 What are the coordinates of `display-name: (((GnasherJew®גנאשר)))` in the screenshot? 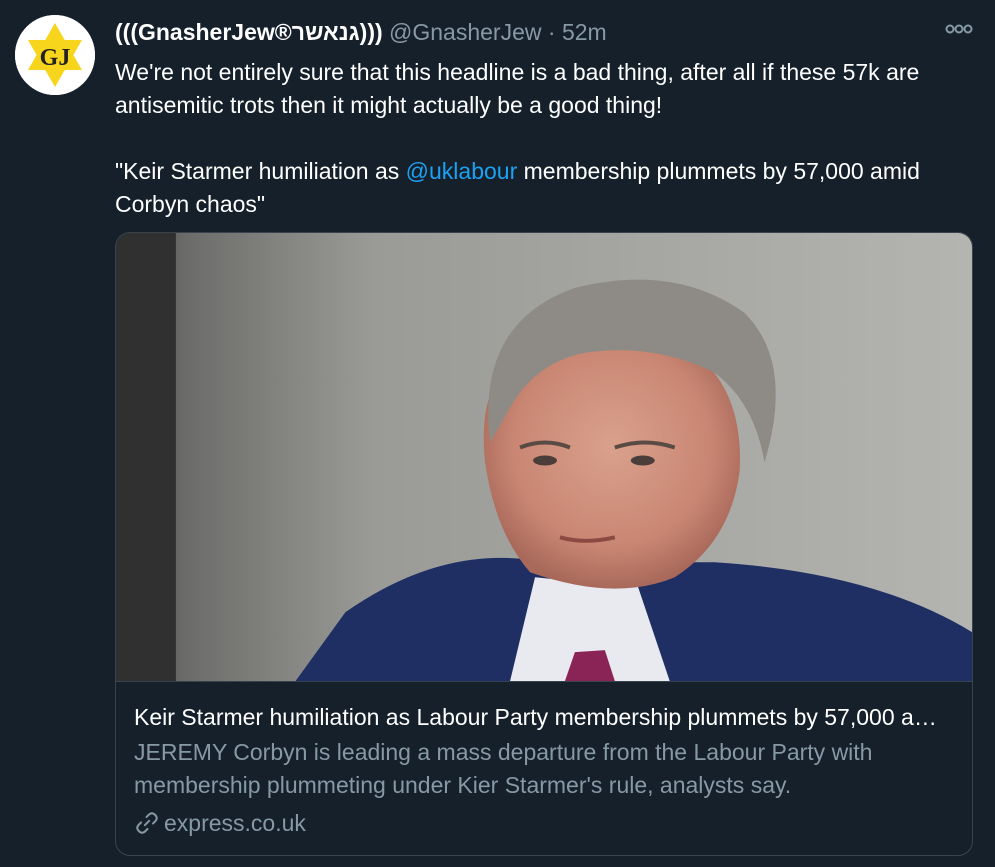 It's located at (249, 32).